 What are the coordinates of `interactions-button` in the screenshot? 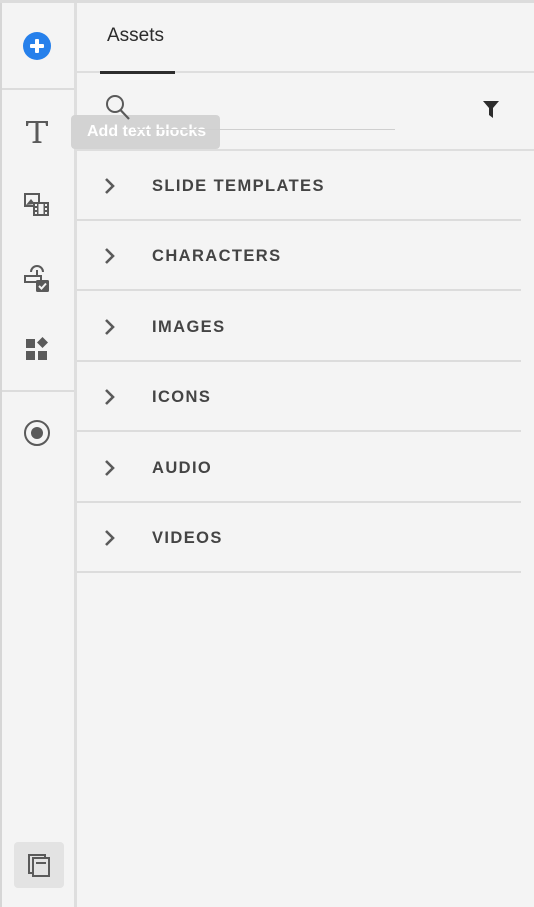 It's located at (37, 279).